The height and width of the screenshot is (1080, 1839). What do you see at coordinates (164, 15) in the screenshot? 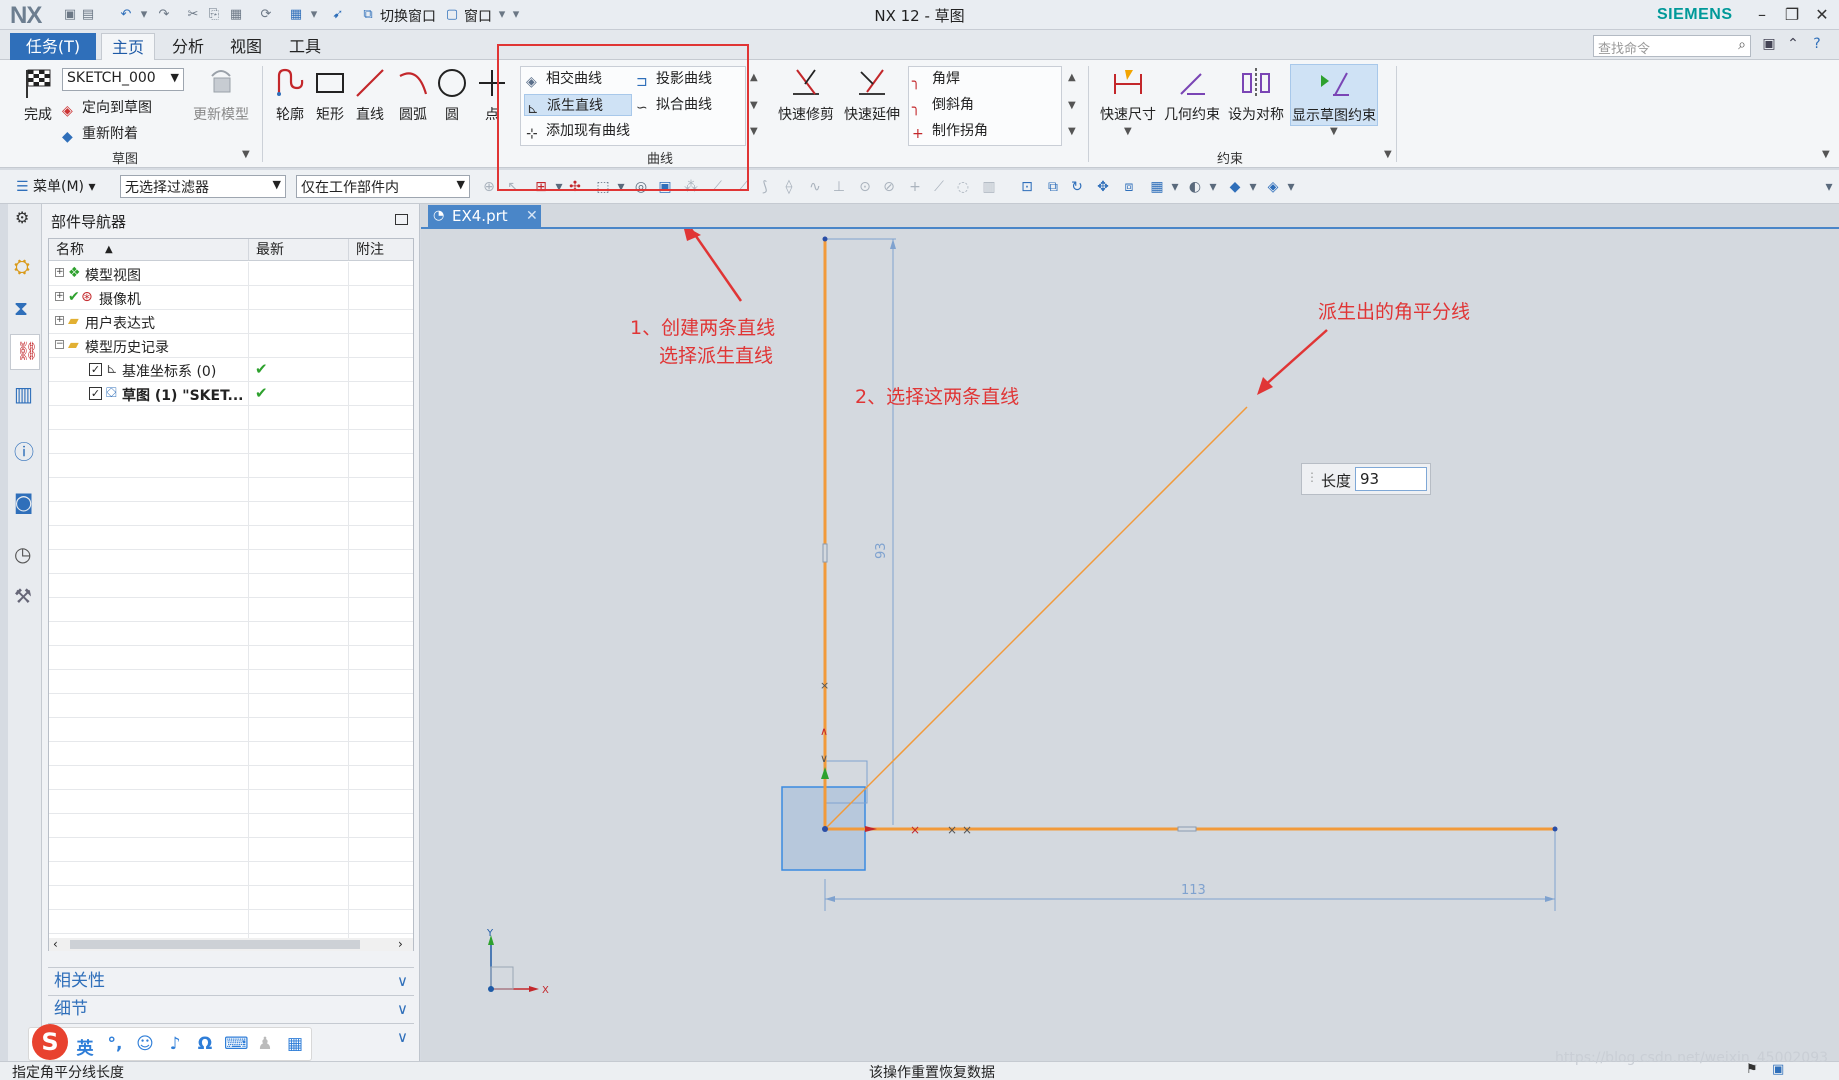
I see `redo-icon: ↷` at bounding box center [164, 15].